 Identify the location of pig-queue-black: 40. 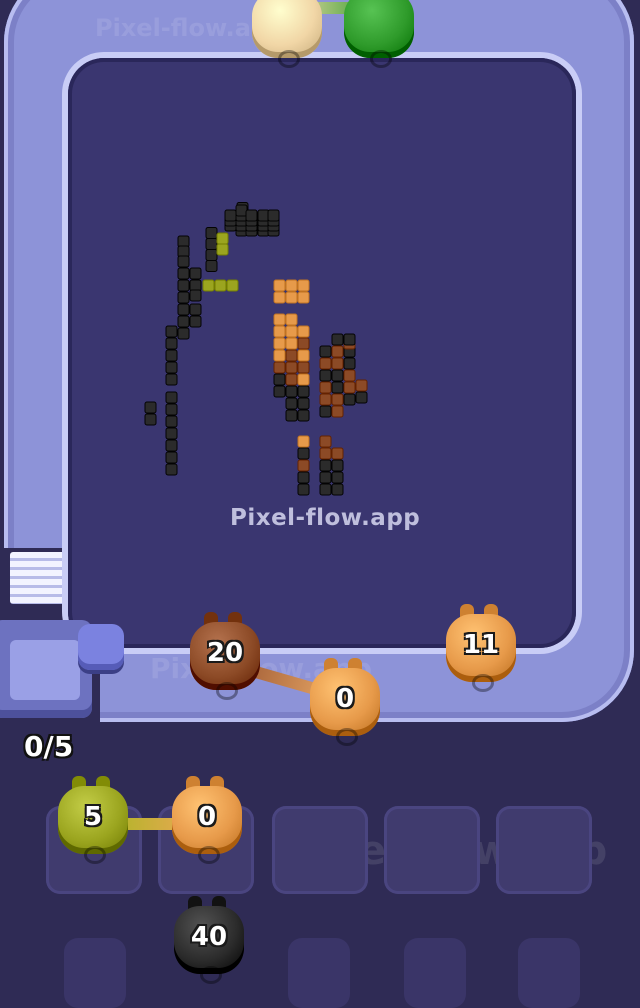
(209, 940).